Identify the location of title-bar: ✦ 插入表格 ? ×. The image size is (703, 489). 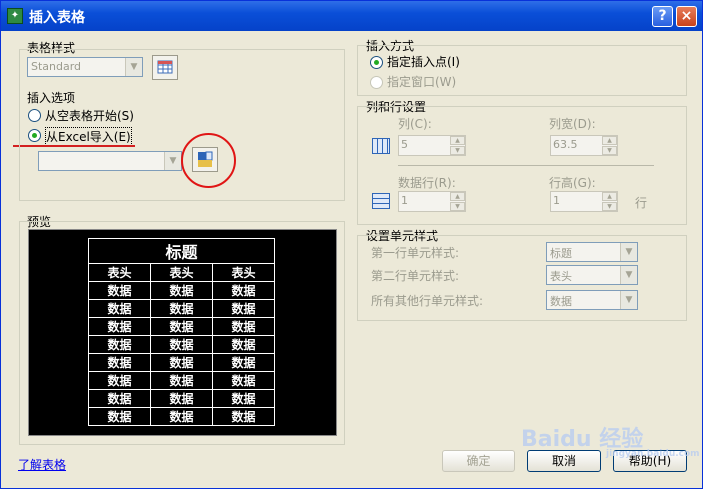
(351, 16).